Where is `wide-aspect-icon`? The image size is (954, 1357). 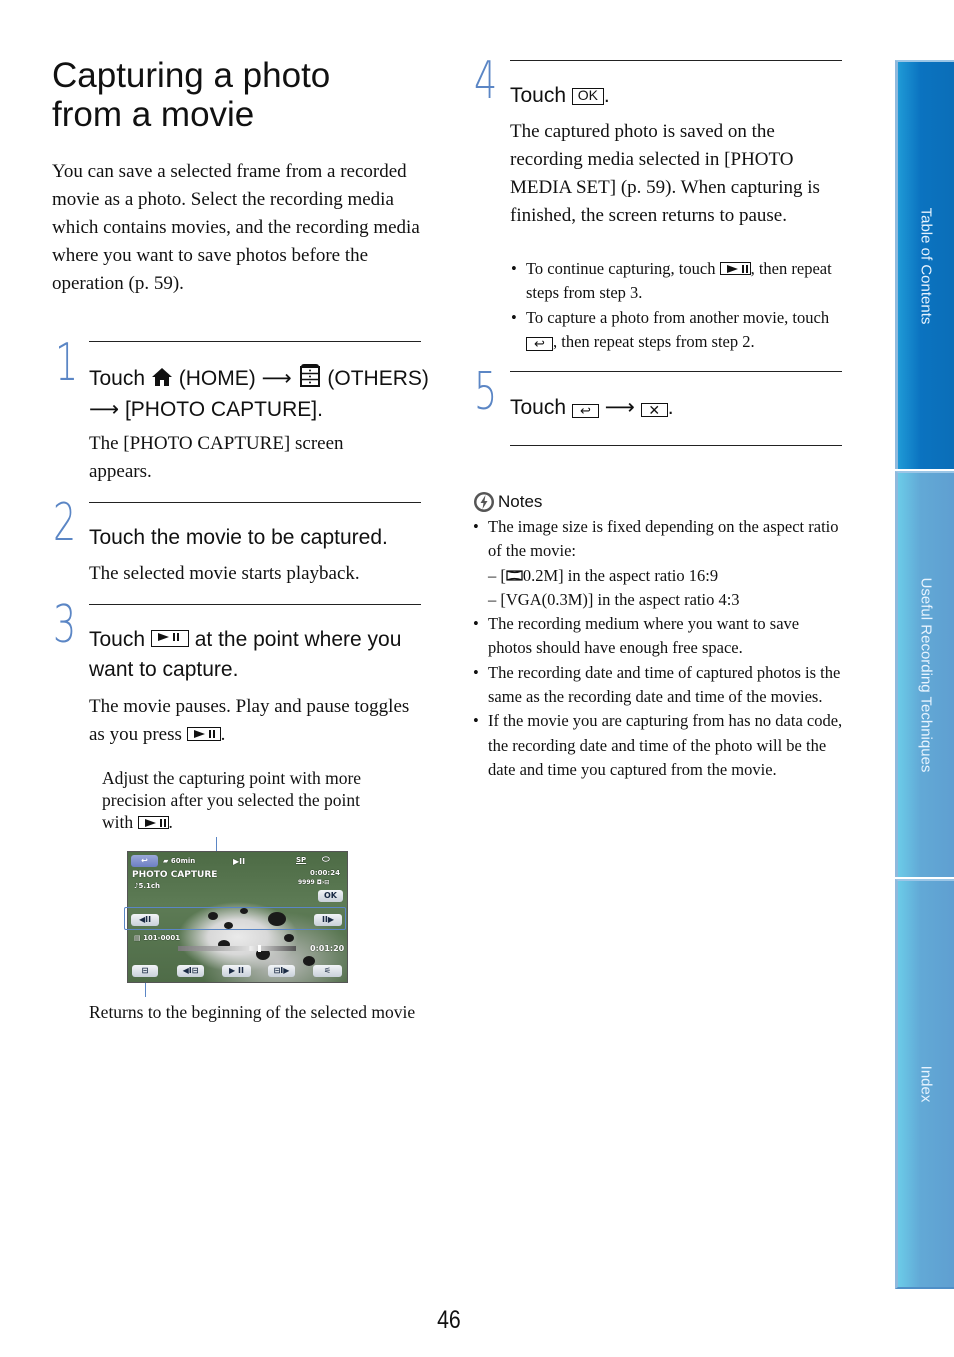
wide-aspect-icon is located at coordinates (514, 575).